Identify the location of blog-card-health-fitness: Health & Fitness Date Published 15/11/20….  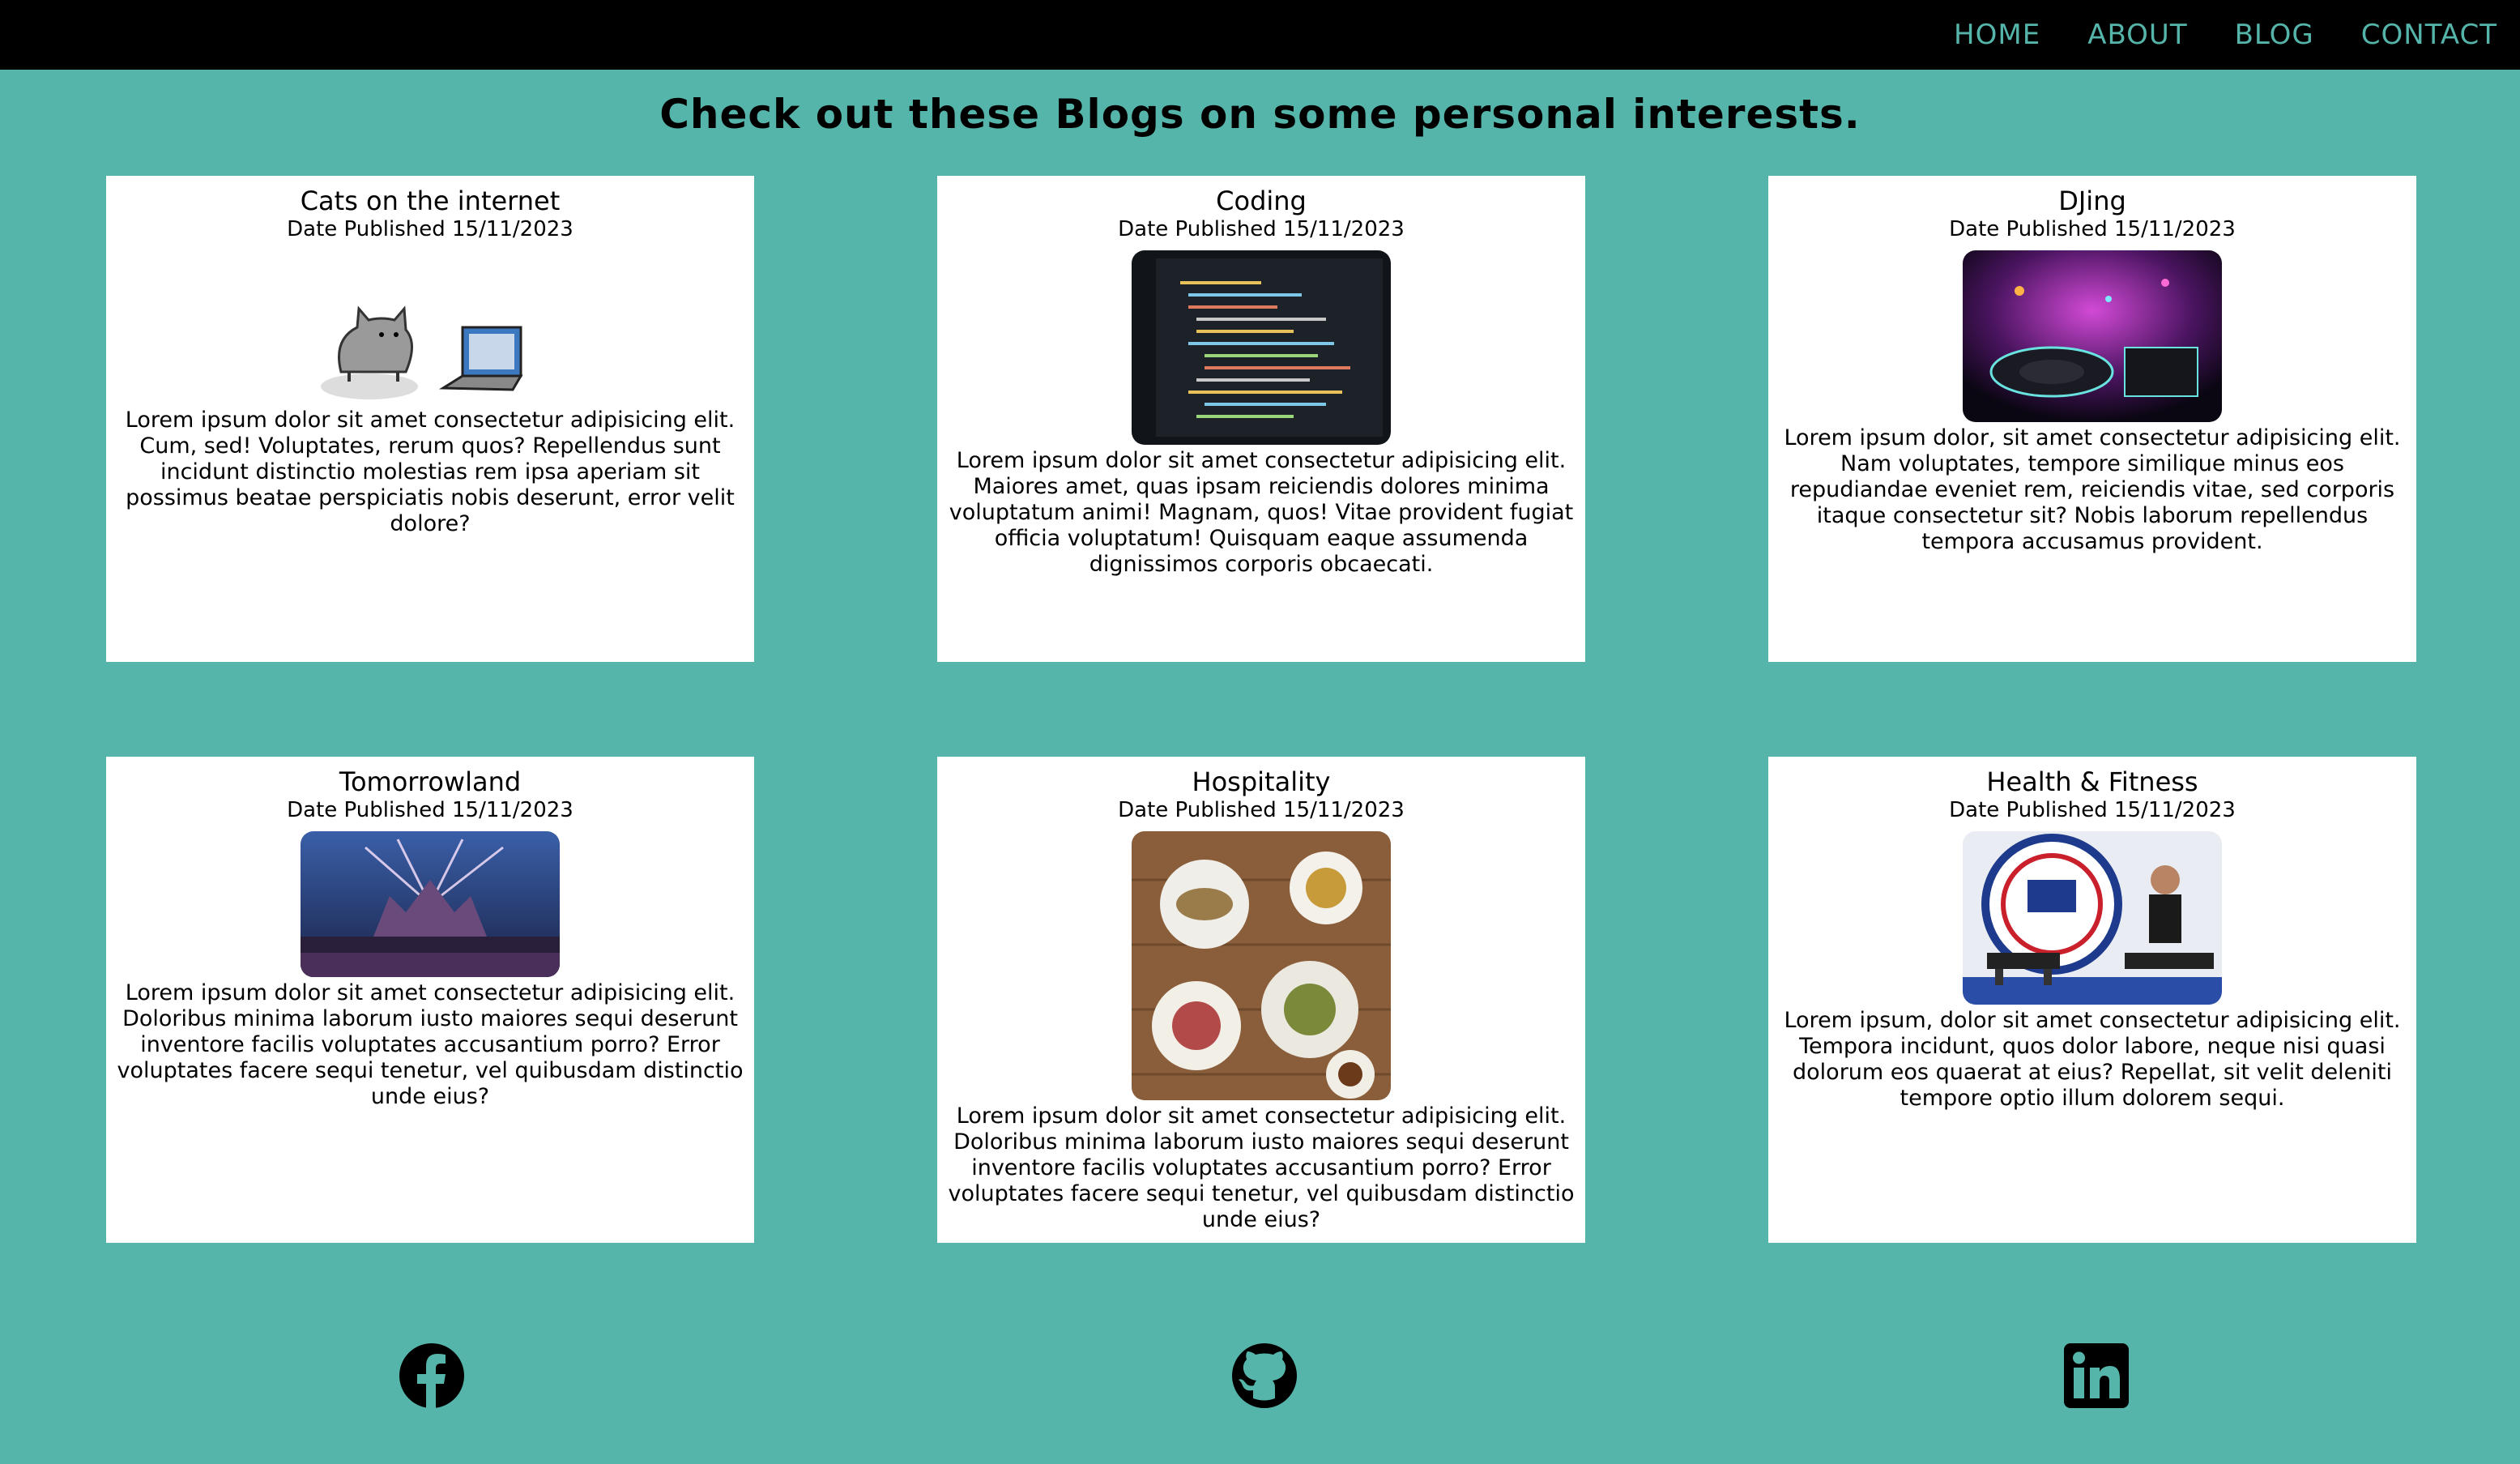
(2092, 1000).